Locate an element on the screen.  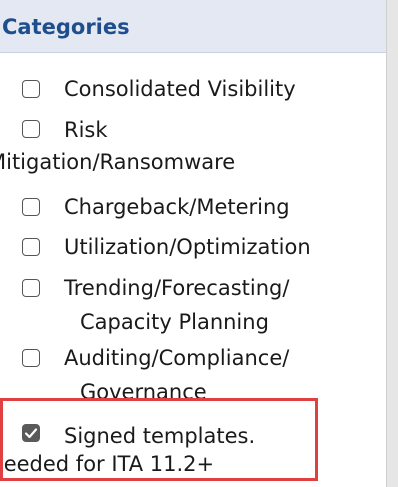
checkbox-risk-mitigation is located at coordinates (31, 129).